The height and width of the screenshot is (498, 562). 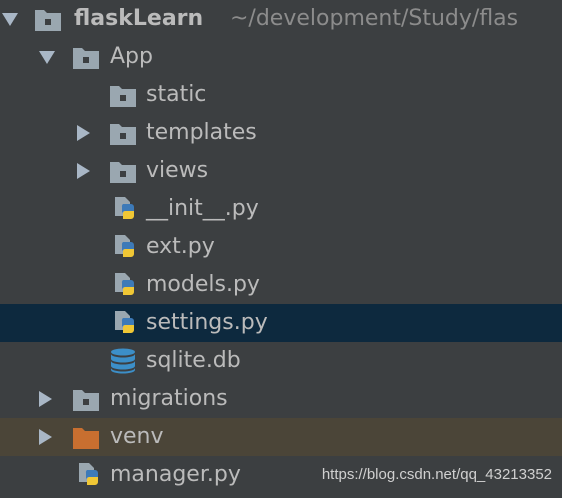 I want to click on tree-row-init-py: __init__.py, so click(x=281, y=209).